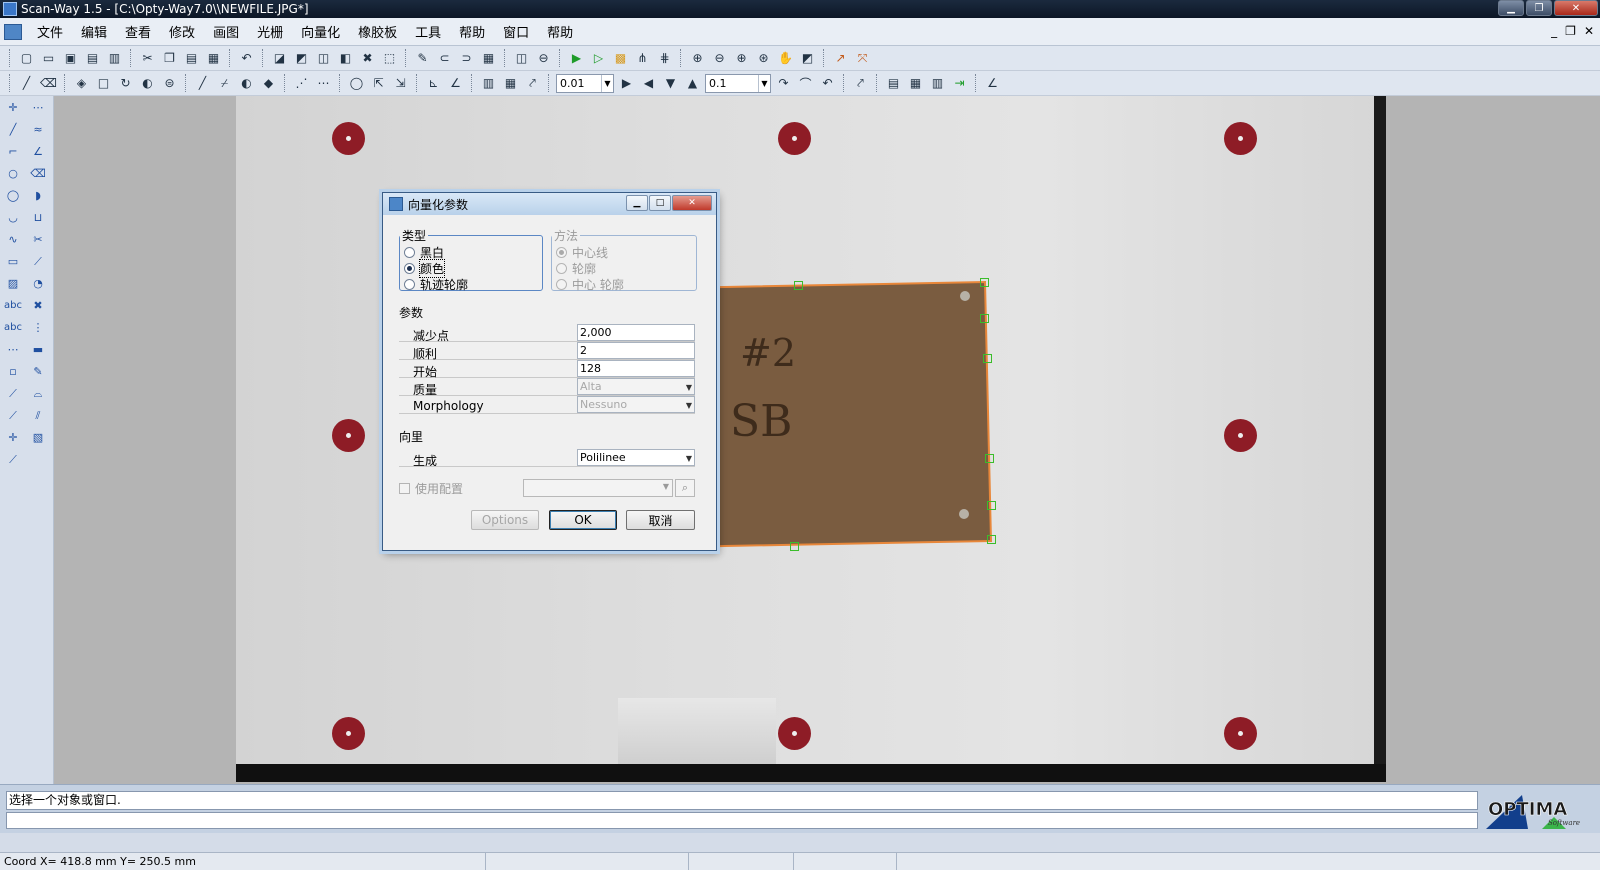  I want to click on ok-button: OK, so click(583, 520).